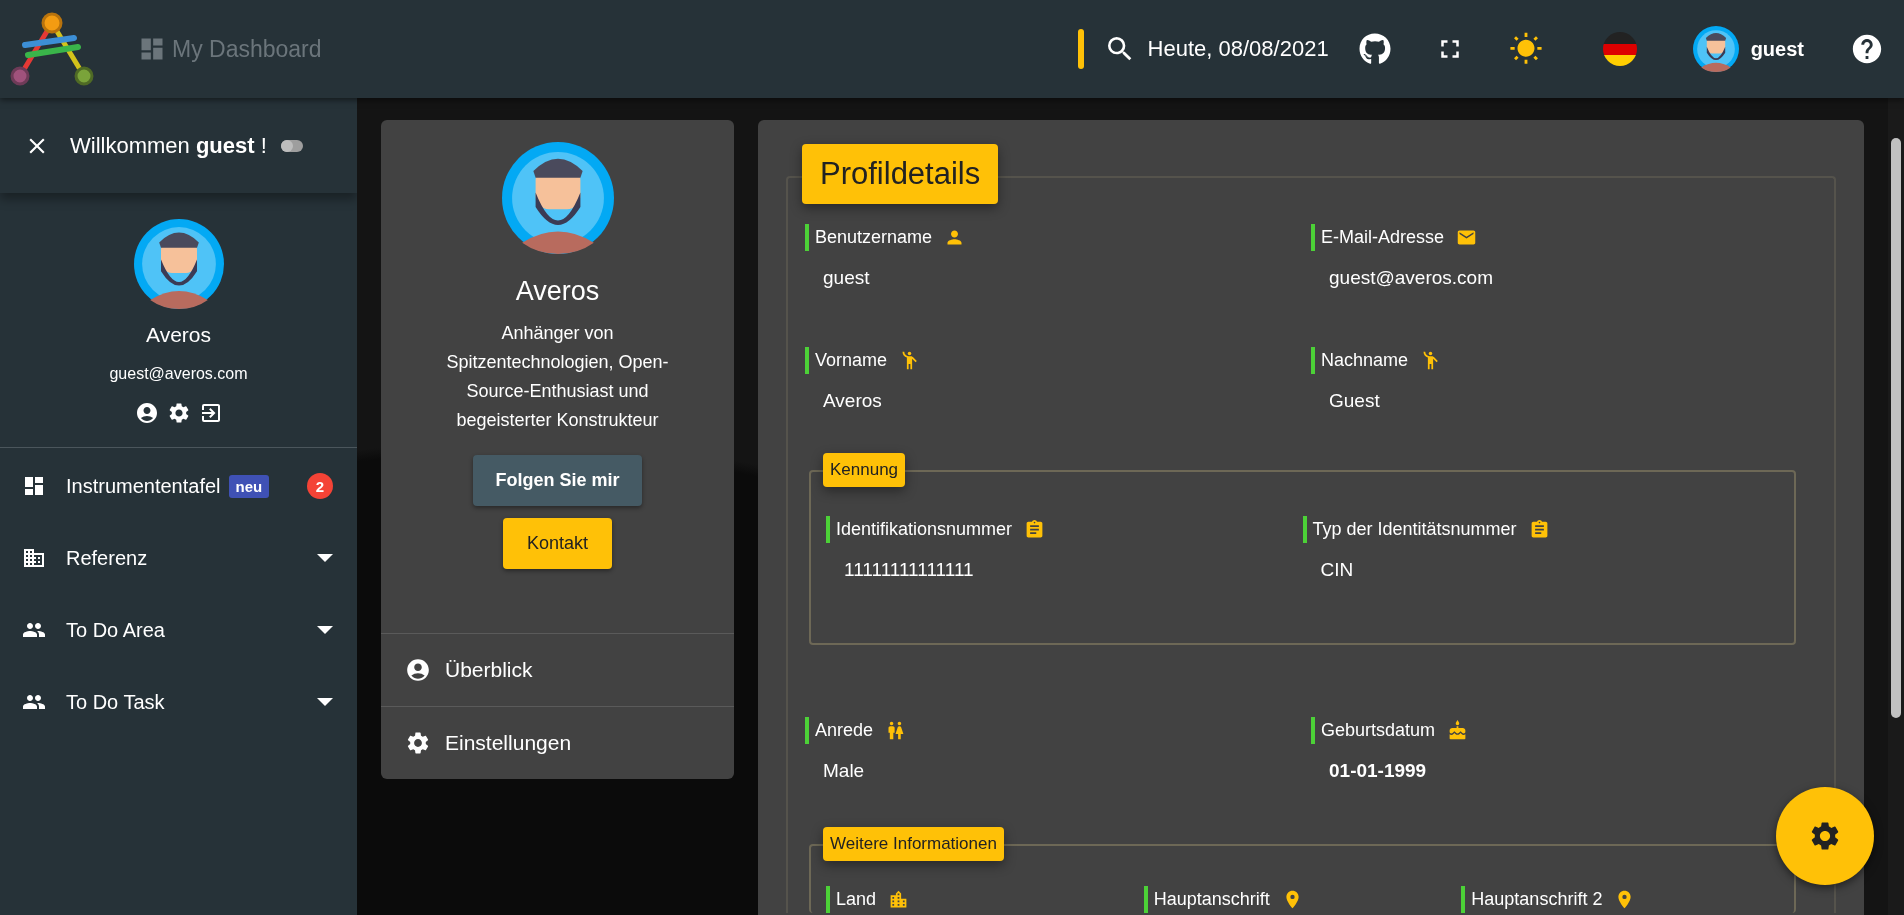 Image resolution: width=1904 pixels, height=915 pixels. I want to click on field-value: 11111111111111, so click(909, 570).